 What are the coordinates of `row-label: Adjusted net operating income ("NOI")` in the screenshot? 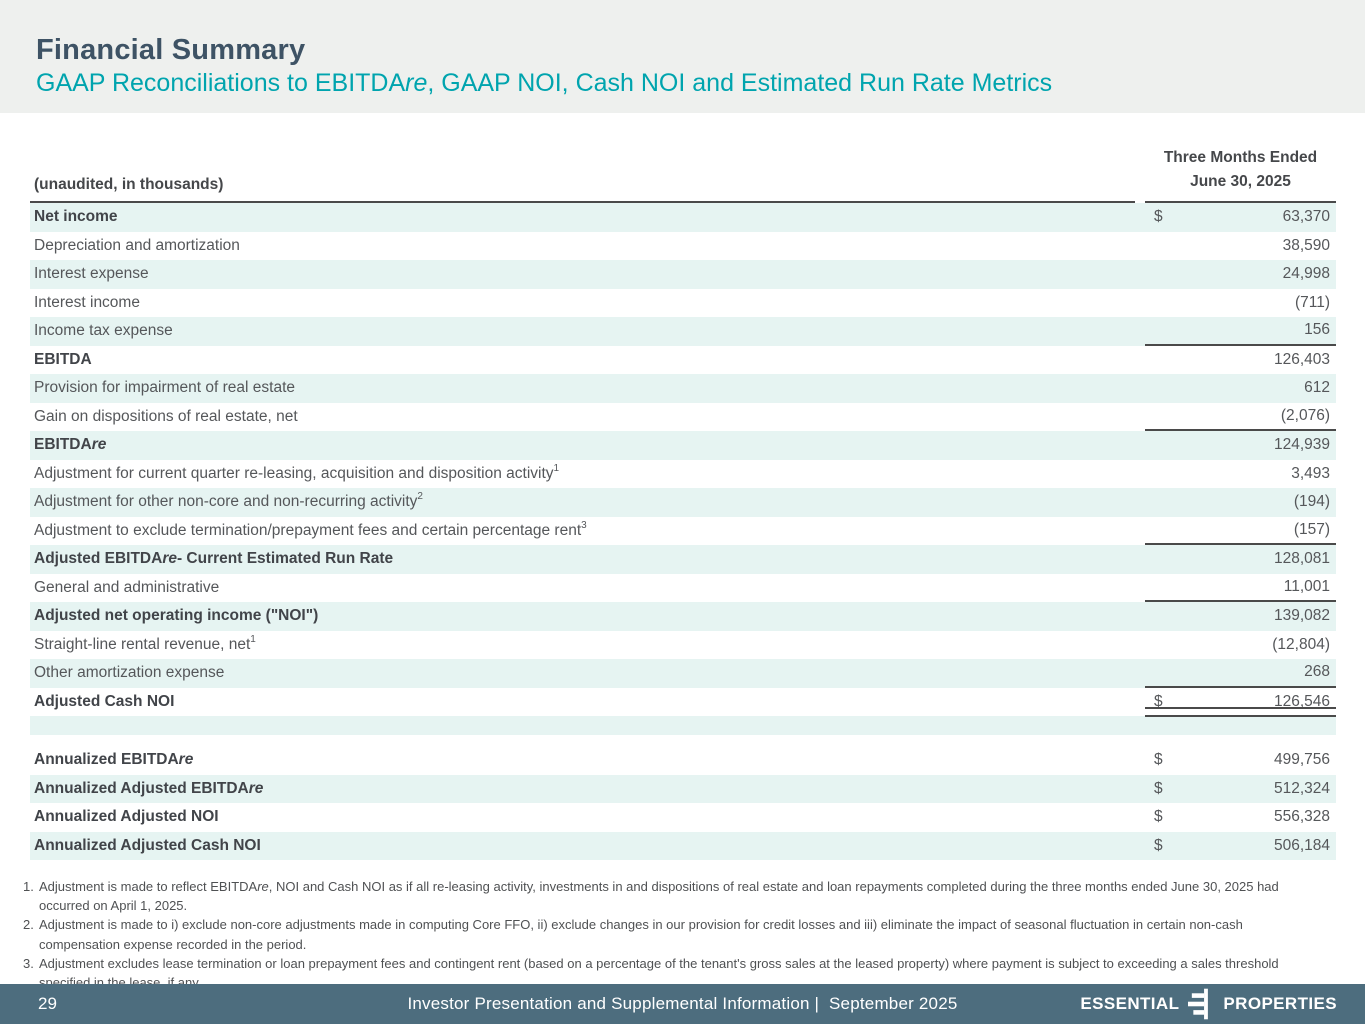 It's located at (587, 616).